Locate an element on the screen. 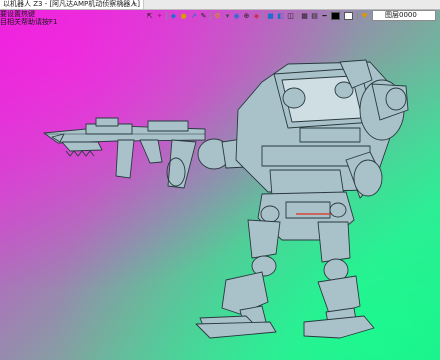 The width and height of the screenshot is (440, 360). axis-icon: ⊕ is located at coordinates (246, 16).